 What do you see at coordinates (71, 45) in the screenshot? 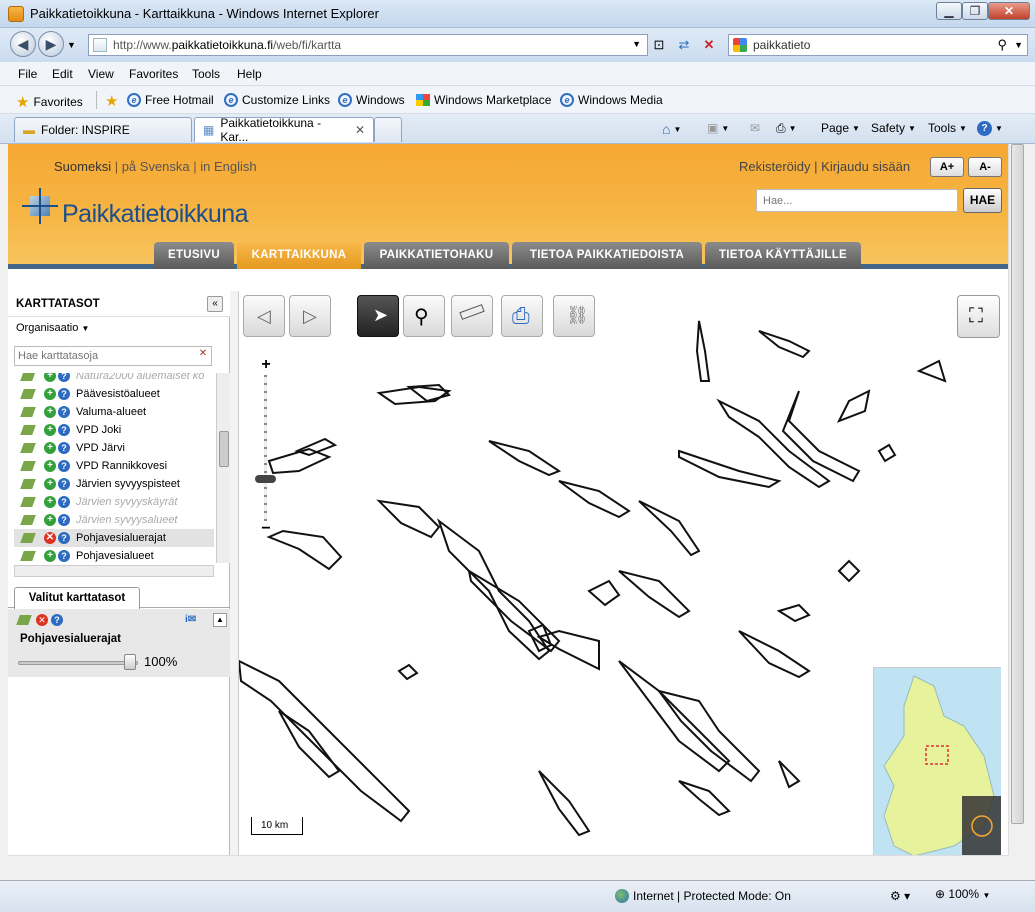
I see `recent-pages-dropdown: ▼` at bounding box center [71, 45].